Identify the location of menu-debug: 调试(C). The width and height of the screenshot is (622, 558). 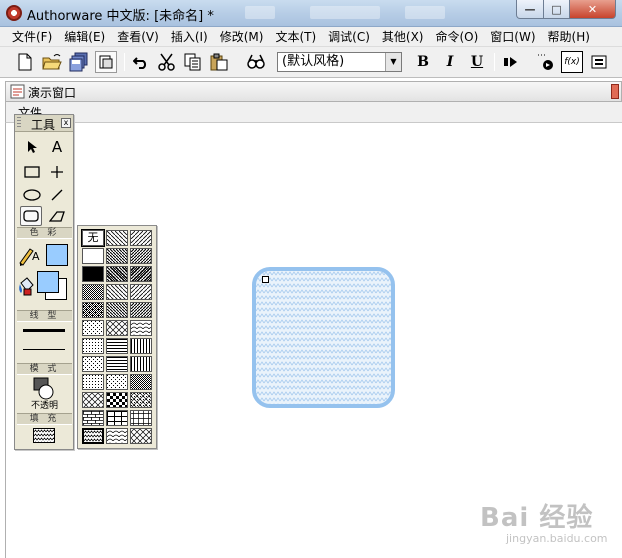
(349, 36).